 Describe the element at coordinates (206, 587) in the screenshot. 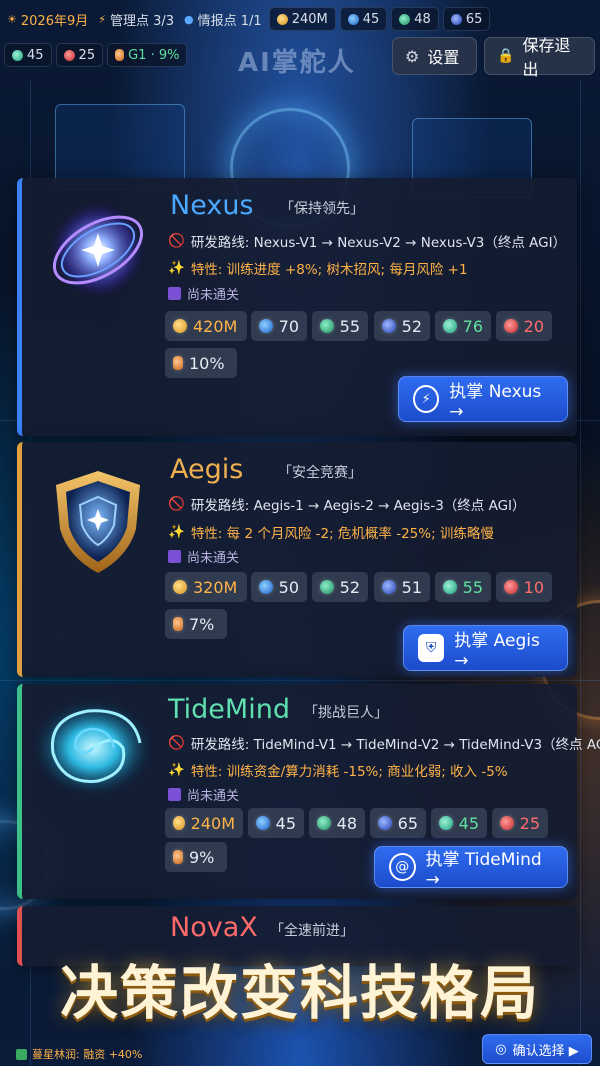

I see `stat-money: 320M` at that location.